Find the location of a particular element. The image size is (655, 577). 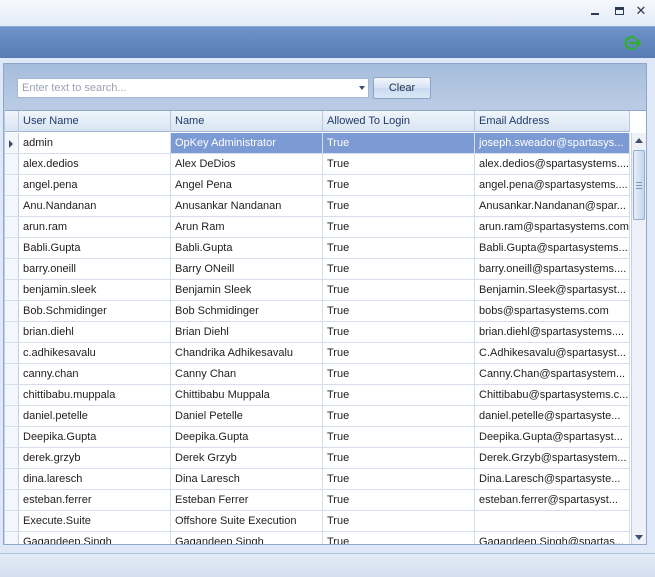

cell-user-name: Bob.Schmidinger is located at coordinates (95, 311).